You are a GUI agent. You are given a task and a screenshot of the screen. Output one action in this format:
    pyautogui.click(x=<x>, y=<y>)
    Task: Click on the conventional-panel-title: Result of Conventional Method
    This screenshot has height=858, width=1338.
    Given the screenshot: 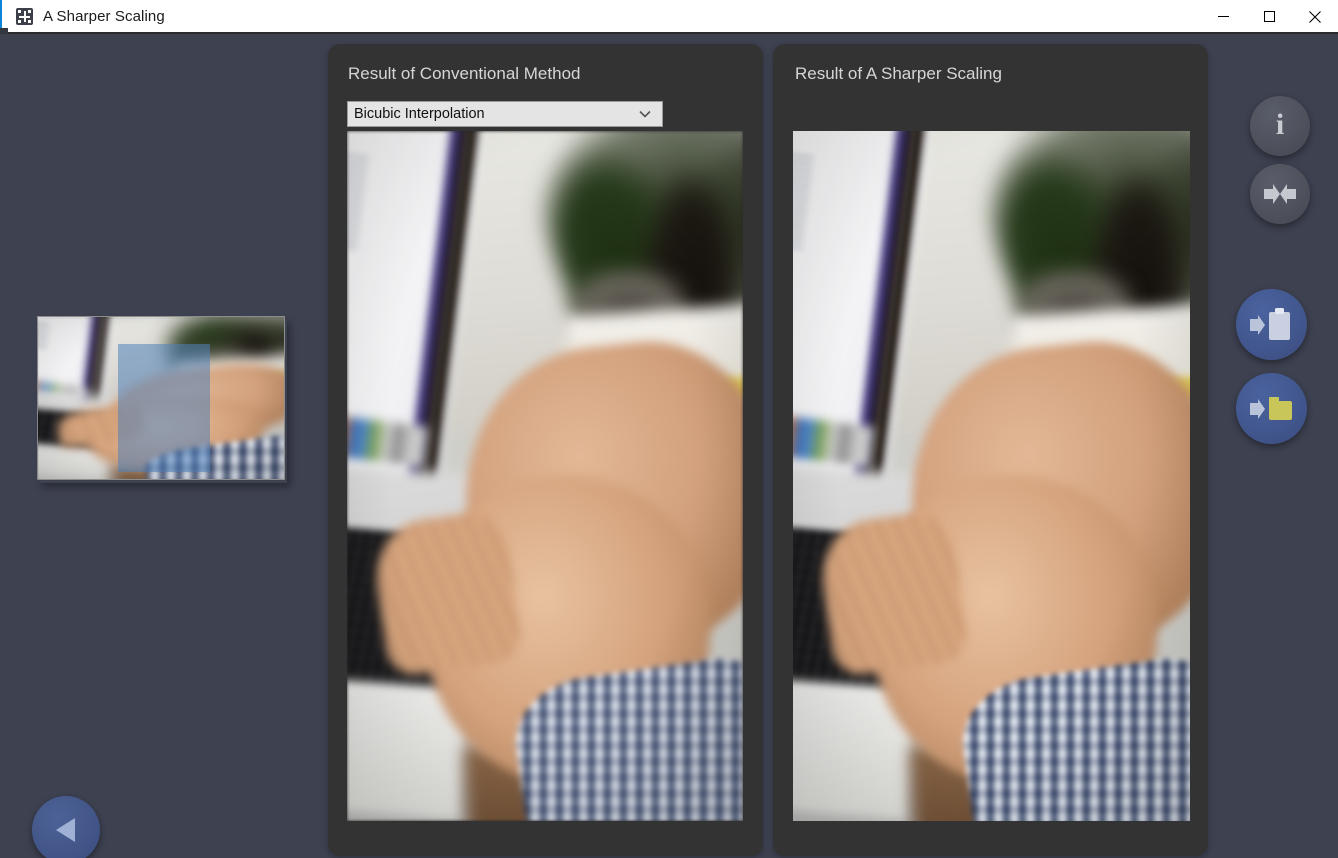 What is the action you would take?
    pyautogui.click(x=464, y=73)
    